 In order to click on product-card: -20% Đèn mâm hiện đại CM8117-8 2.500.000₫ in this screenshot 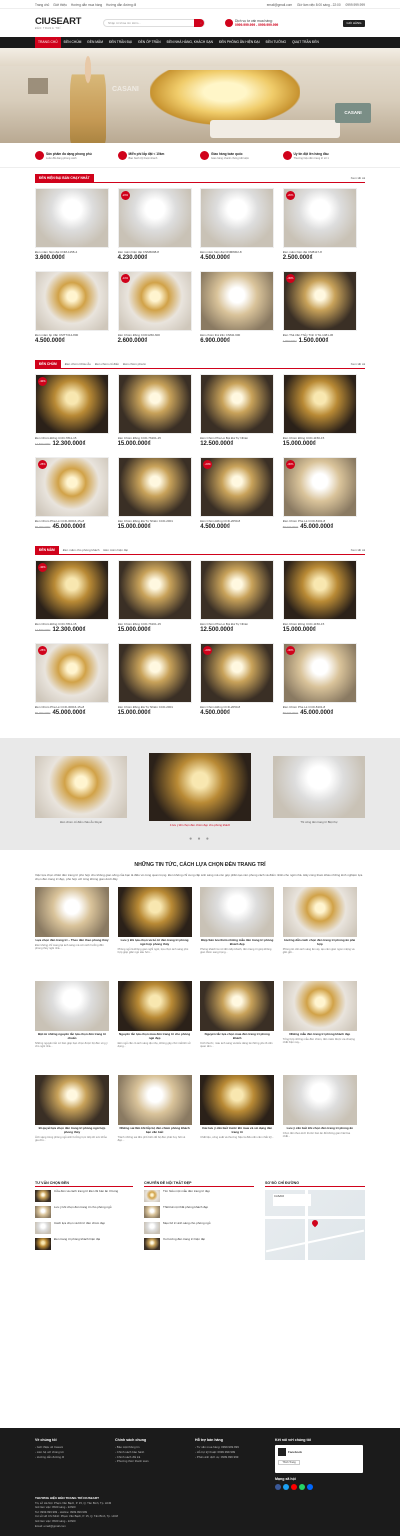, I will do `click(319, 229)`.